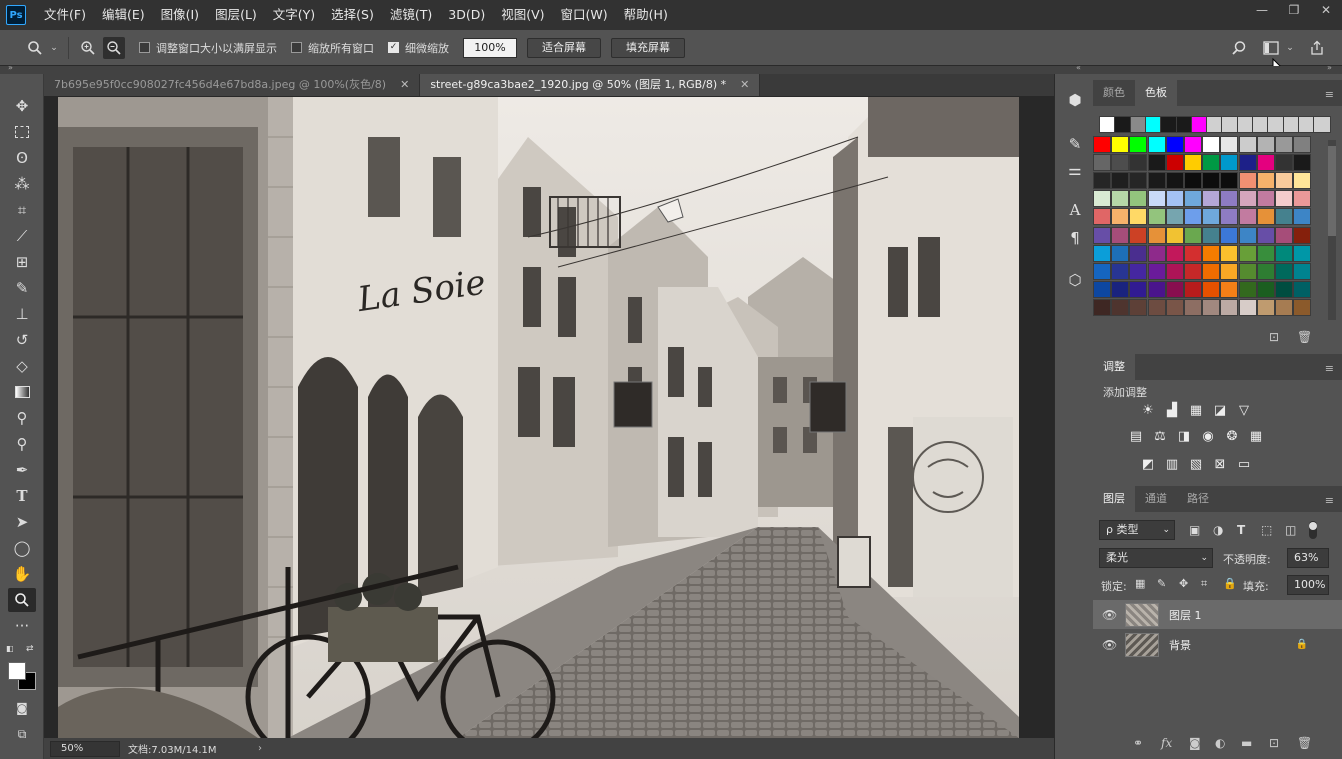 This screenshot has width=1342, height=759. What do you see at coordinates (144, 47) in the screenshot?
I see `checkbox-box` at bounding box center [144, 47].